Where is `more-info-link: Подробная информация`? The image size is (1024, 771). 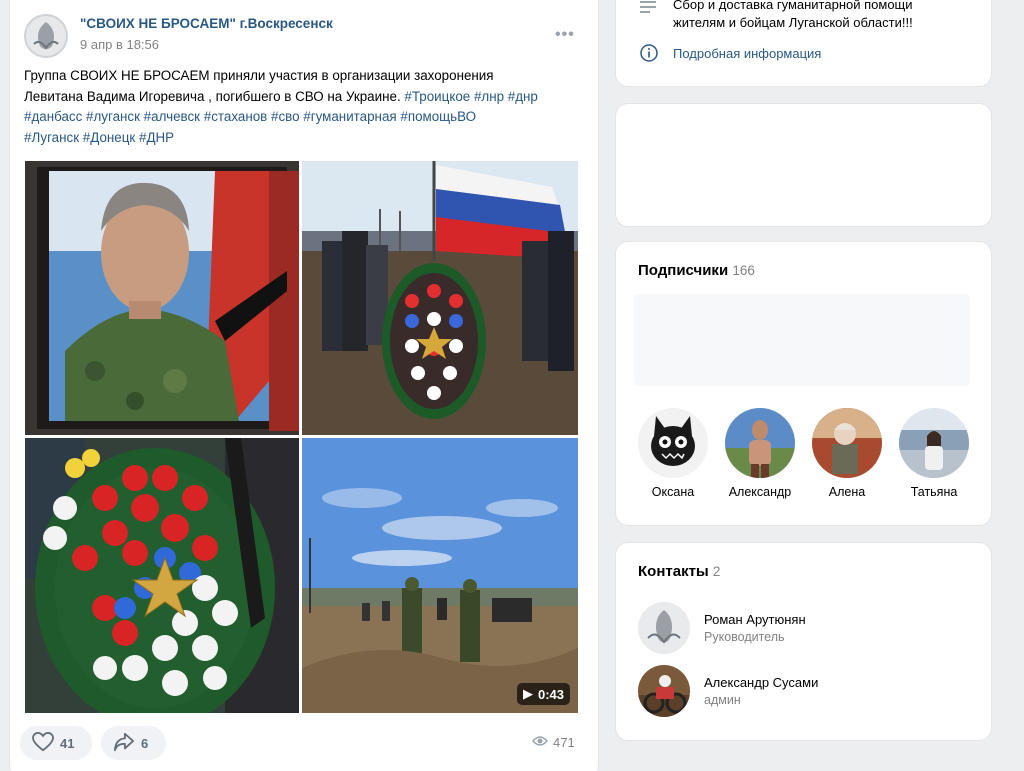
more-info-link: Подробная информация is located at coordinates (747, 53).